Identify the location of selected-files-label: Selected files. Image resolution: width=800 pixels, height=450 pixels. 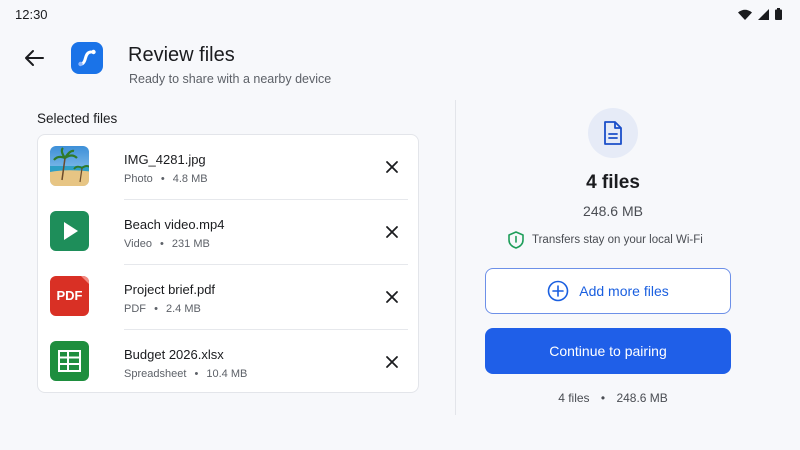
(77, 118).